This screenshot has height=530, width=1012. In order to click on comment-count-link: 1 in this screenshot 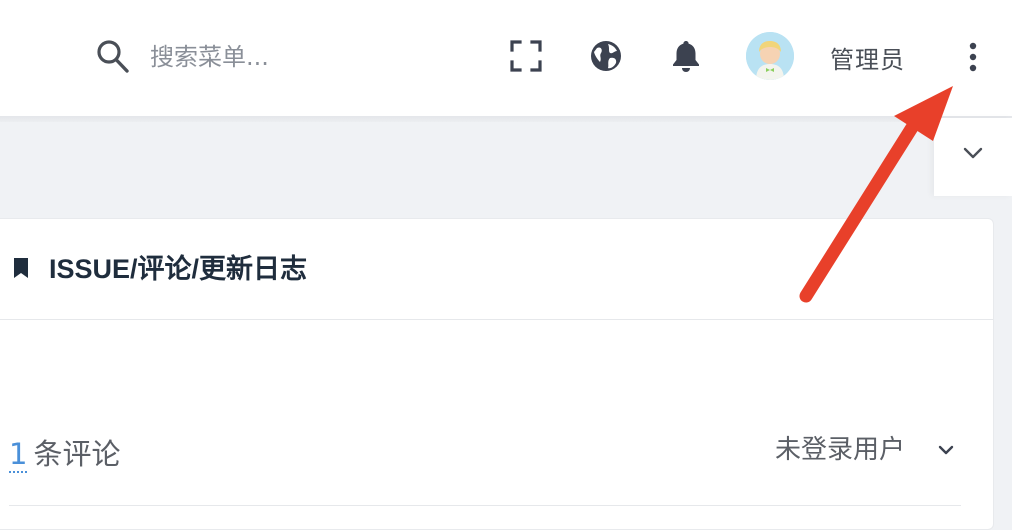, I will do `click(18, 455)`.